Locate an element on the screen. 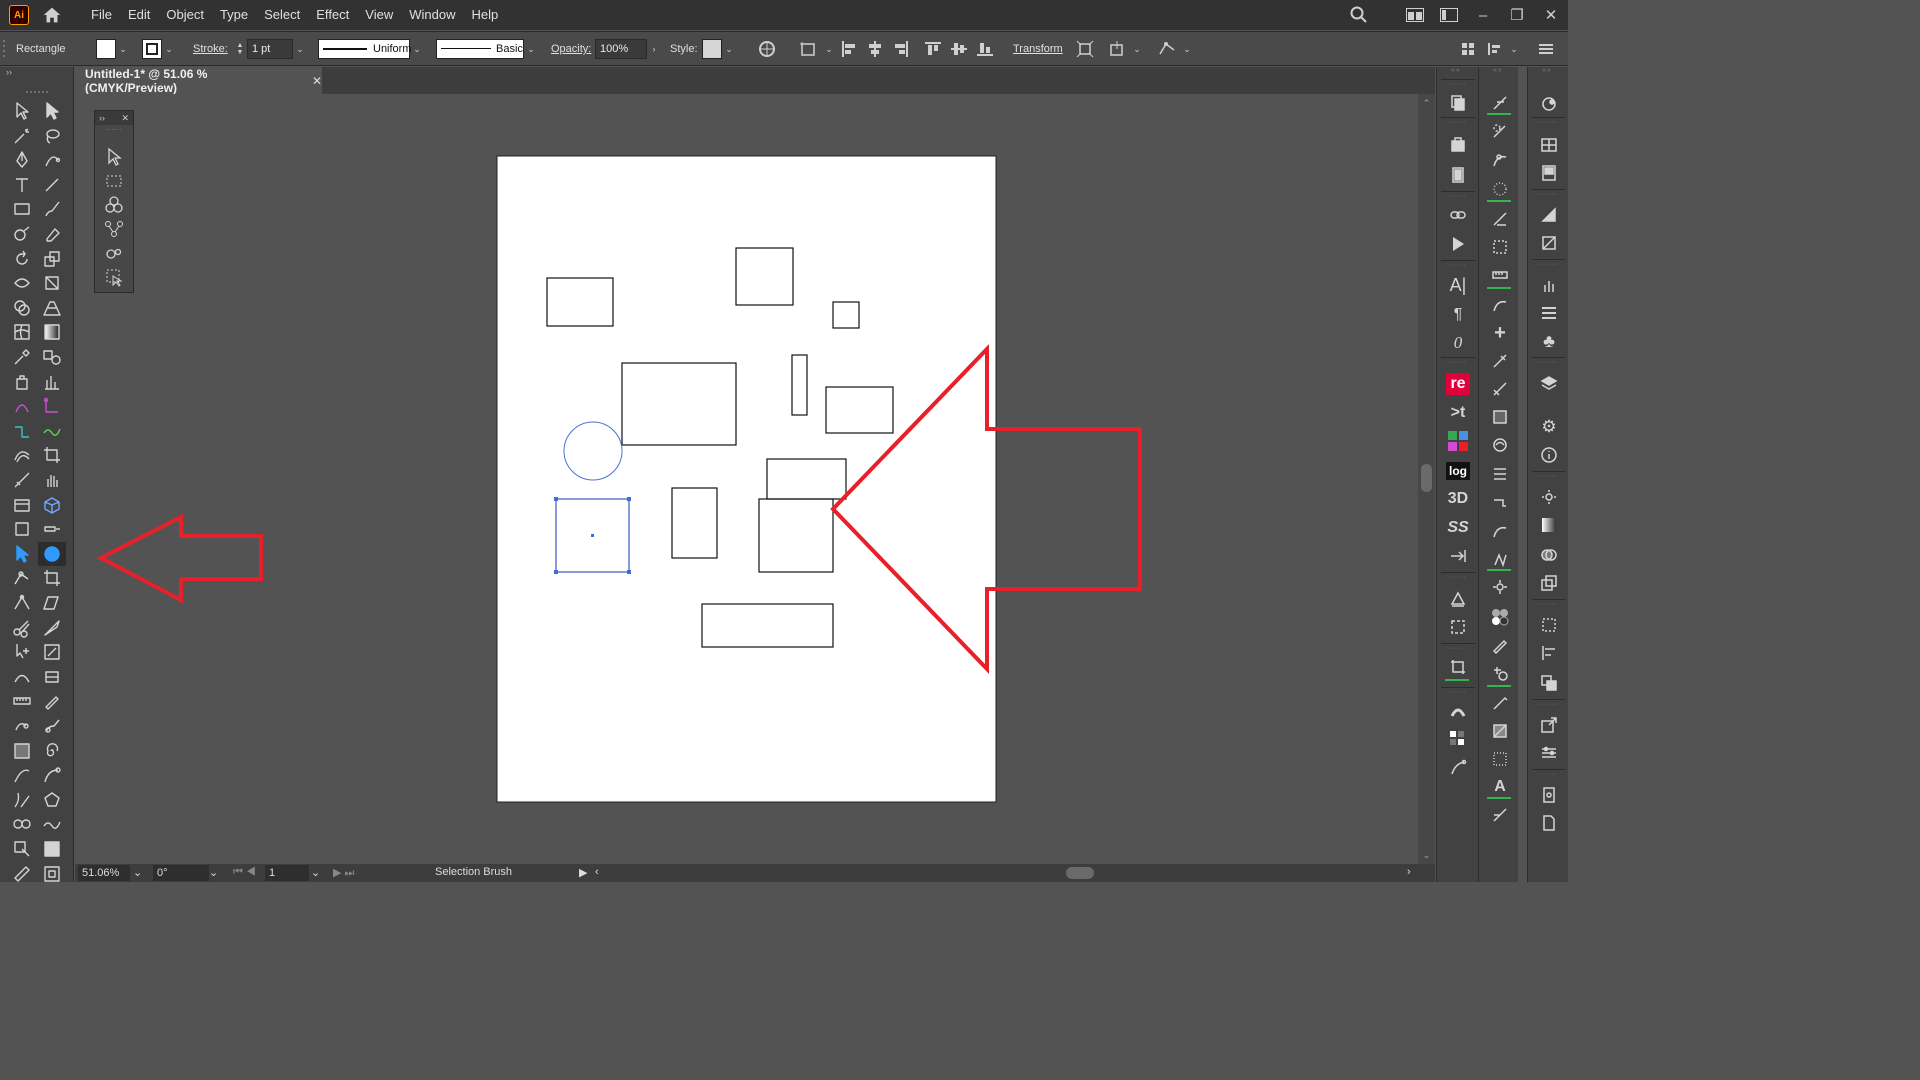  shape-frame-icon is located at coordinates (52, 677).